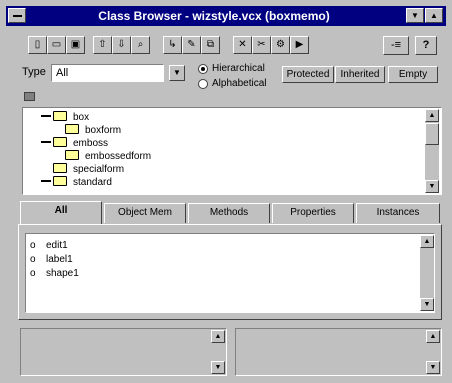 This screenshot has width=452, height=383. Describe the element at coordinates (51, 259) in the screenshot. I see `list-item: o label1` at that location.